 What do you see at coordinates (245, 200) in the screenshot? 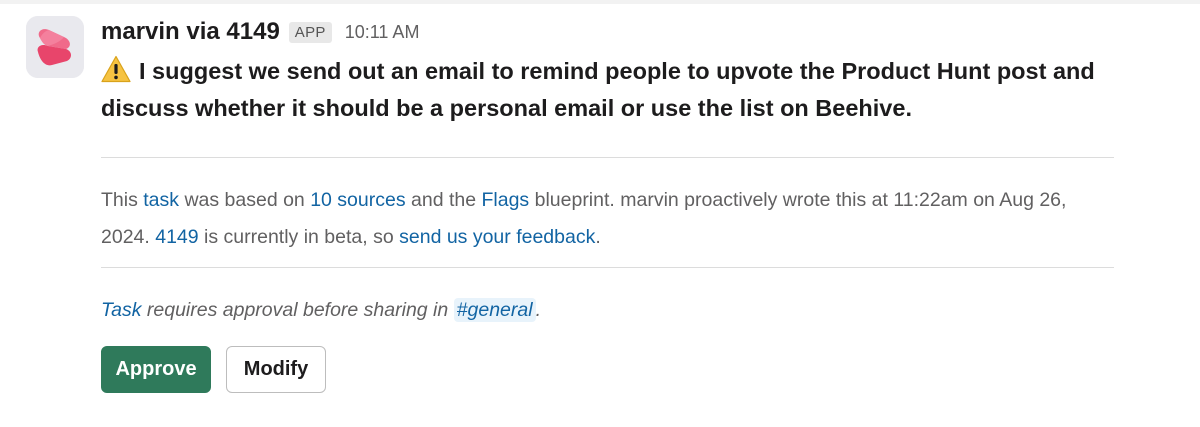
I see `meta-text: was based on` at bounding box center [245, 200].